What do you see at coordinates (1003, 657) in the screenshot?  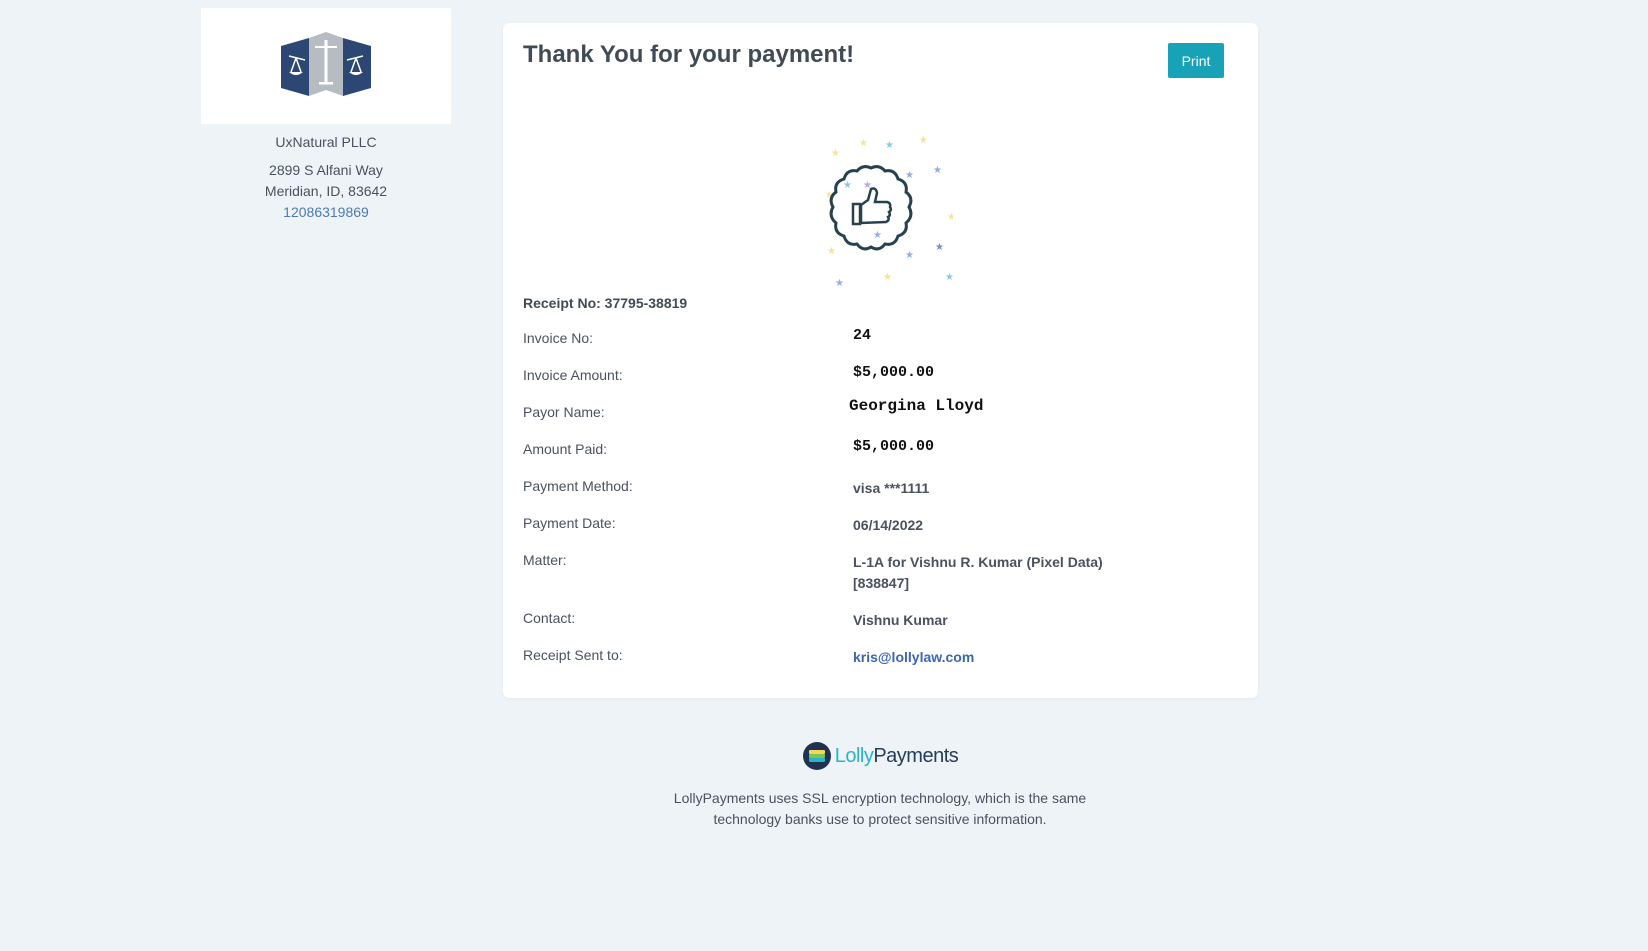 I see `receipt-email-link: kris@lollylaw.com` at bounding box center [1003, 657].